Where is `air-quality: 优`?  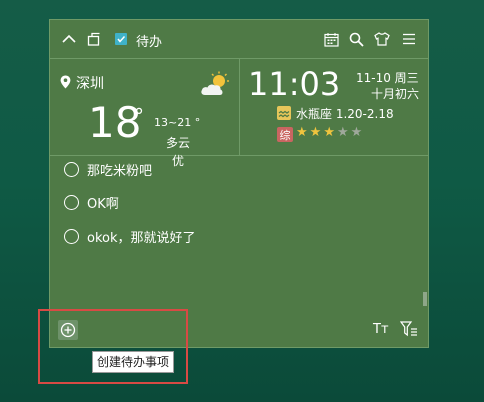 air-quality: 优 is located at coordinates (178, 161).